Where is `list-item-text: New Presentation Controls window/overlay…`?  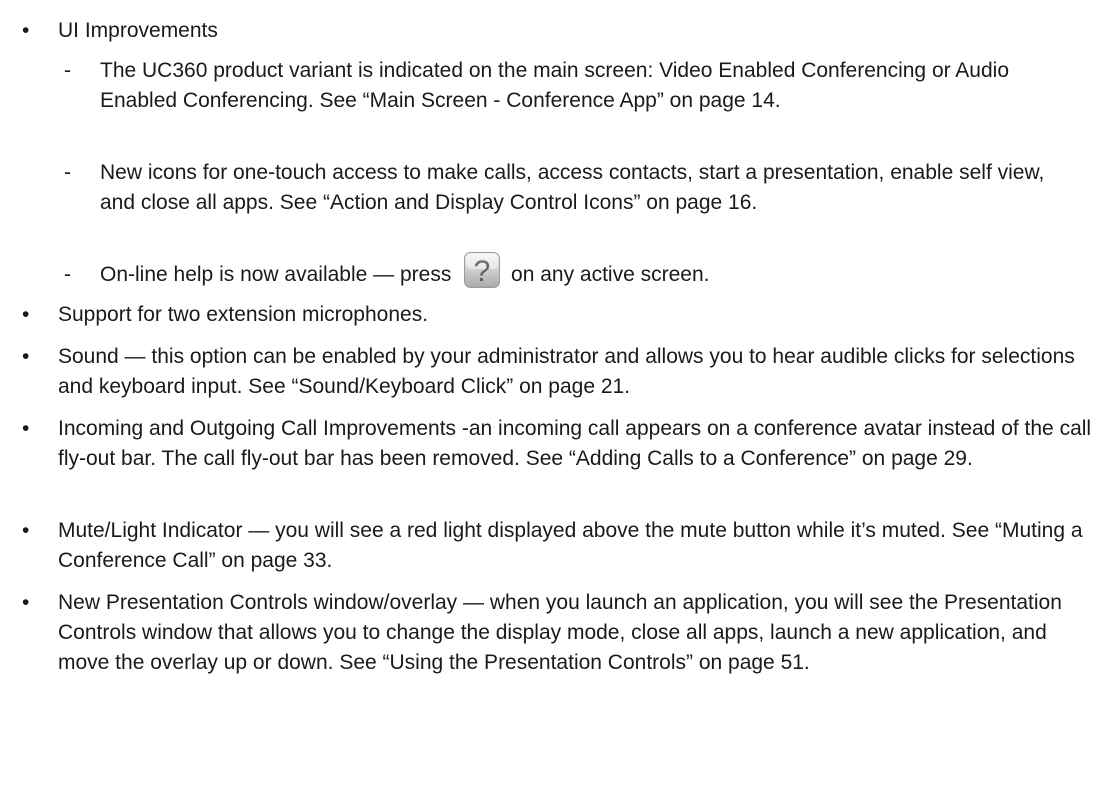
list-item-text: New Presentation Controls window/overlay… is located at coordinates (560, 632).